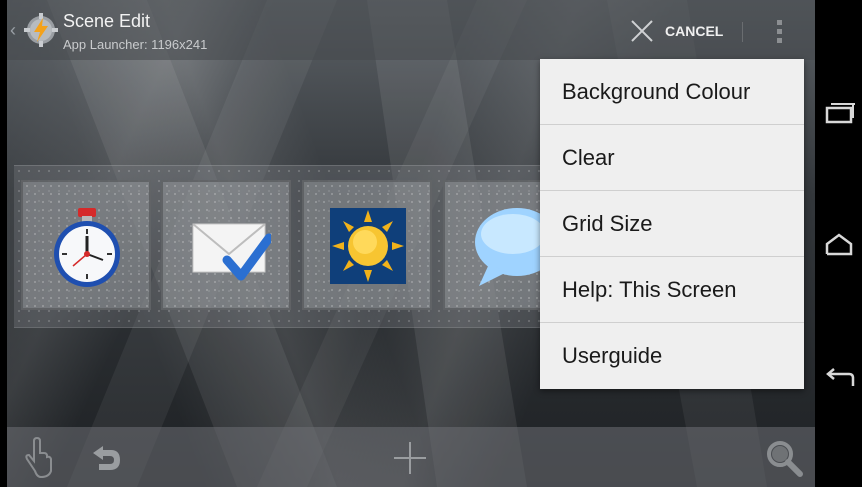 The width and height of the screenshot is (862, 487). I want to click on hand-touch-icon, so click(39, 457).